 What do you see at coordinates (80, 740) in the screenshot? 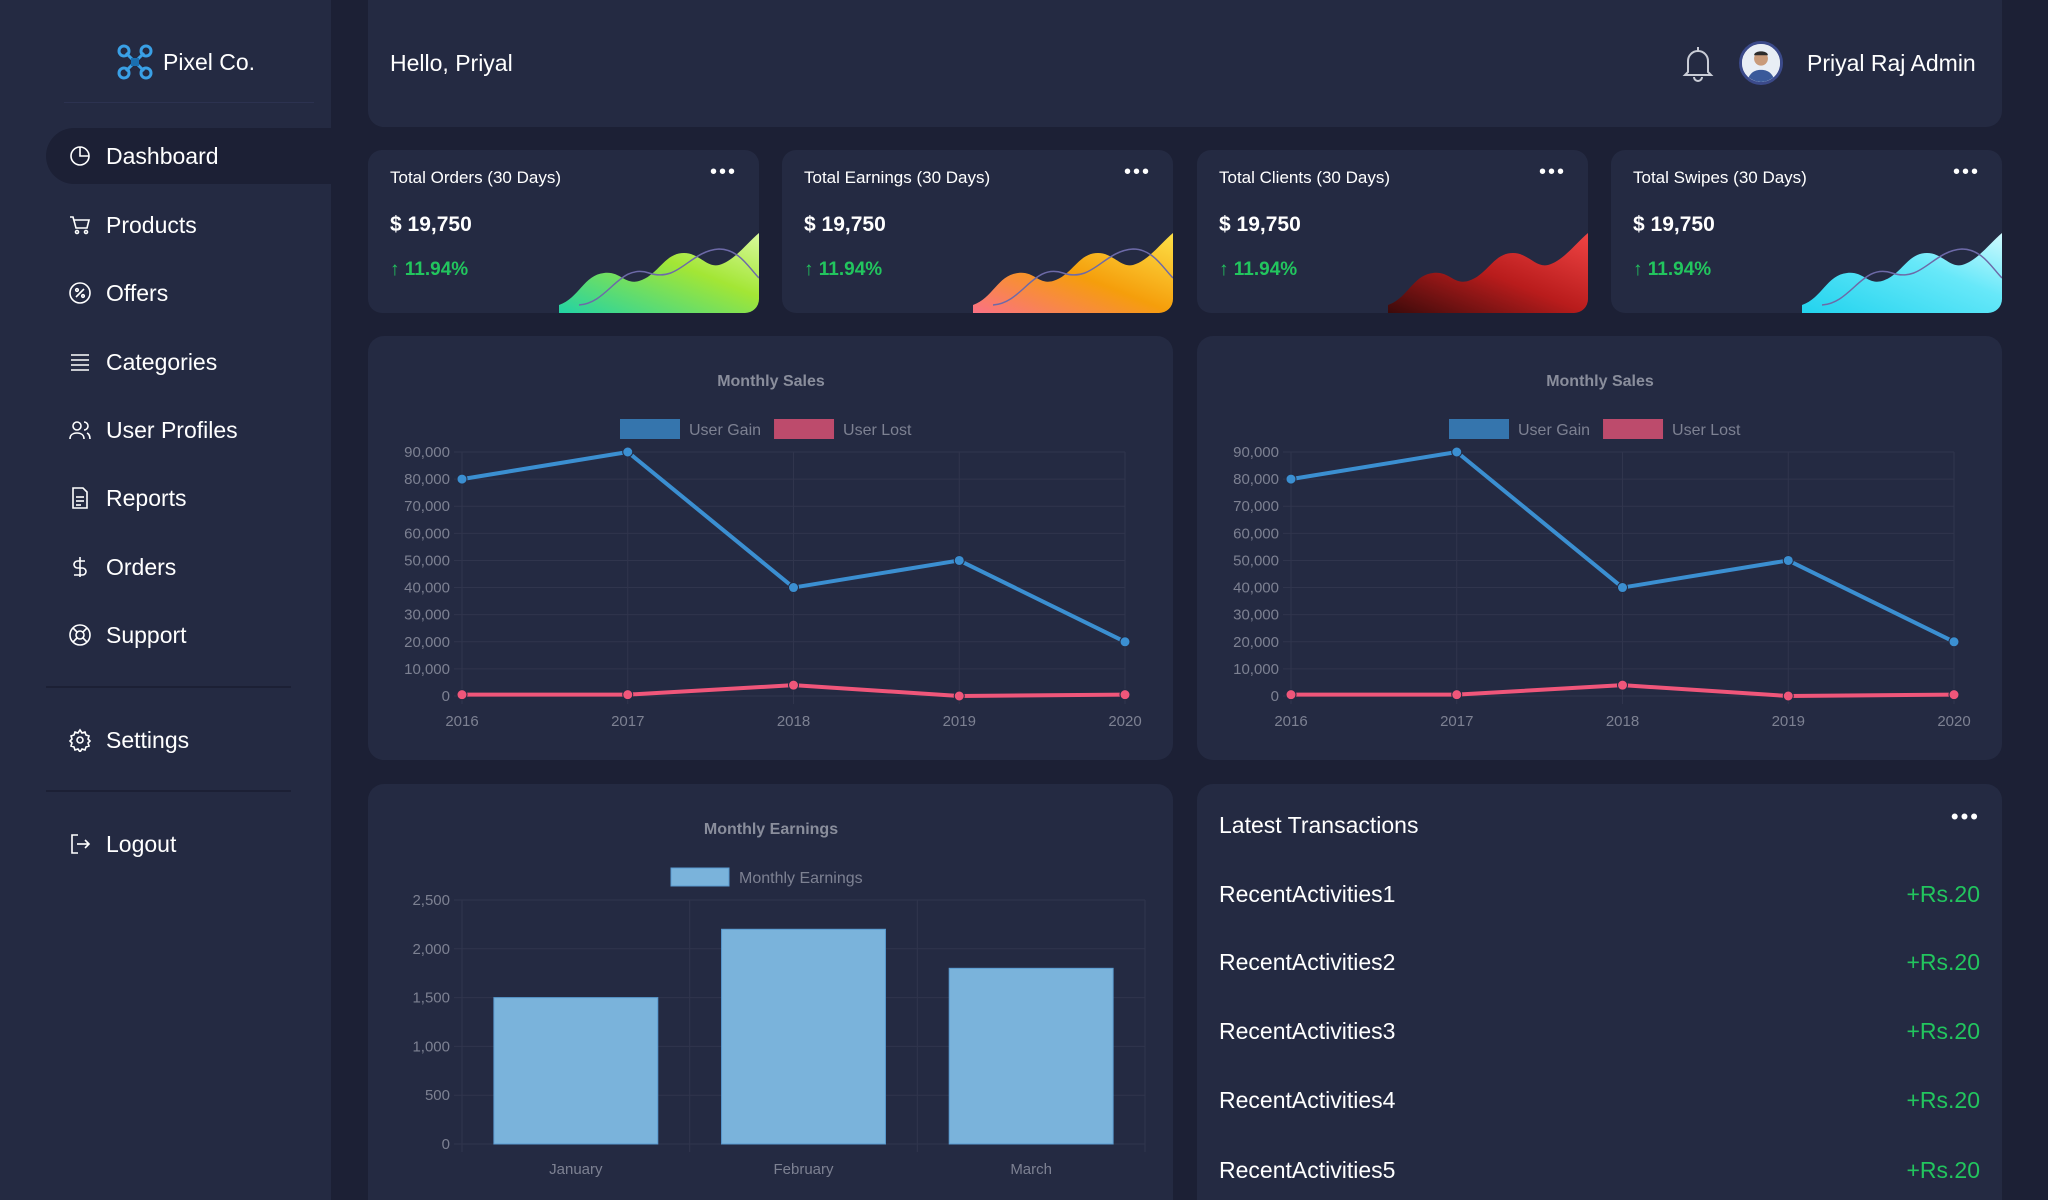
I see `gear-icon` at bounding box center [80, 740].